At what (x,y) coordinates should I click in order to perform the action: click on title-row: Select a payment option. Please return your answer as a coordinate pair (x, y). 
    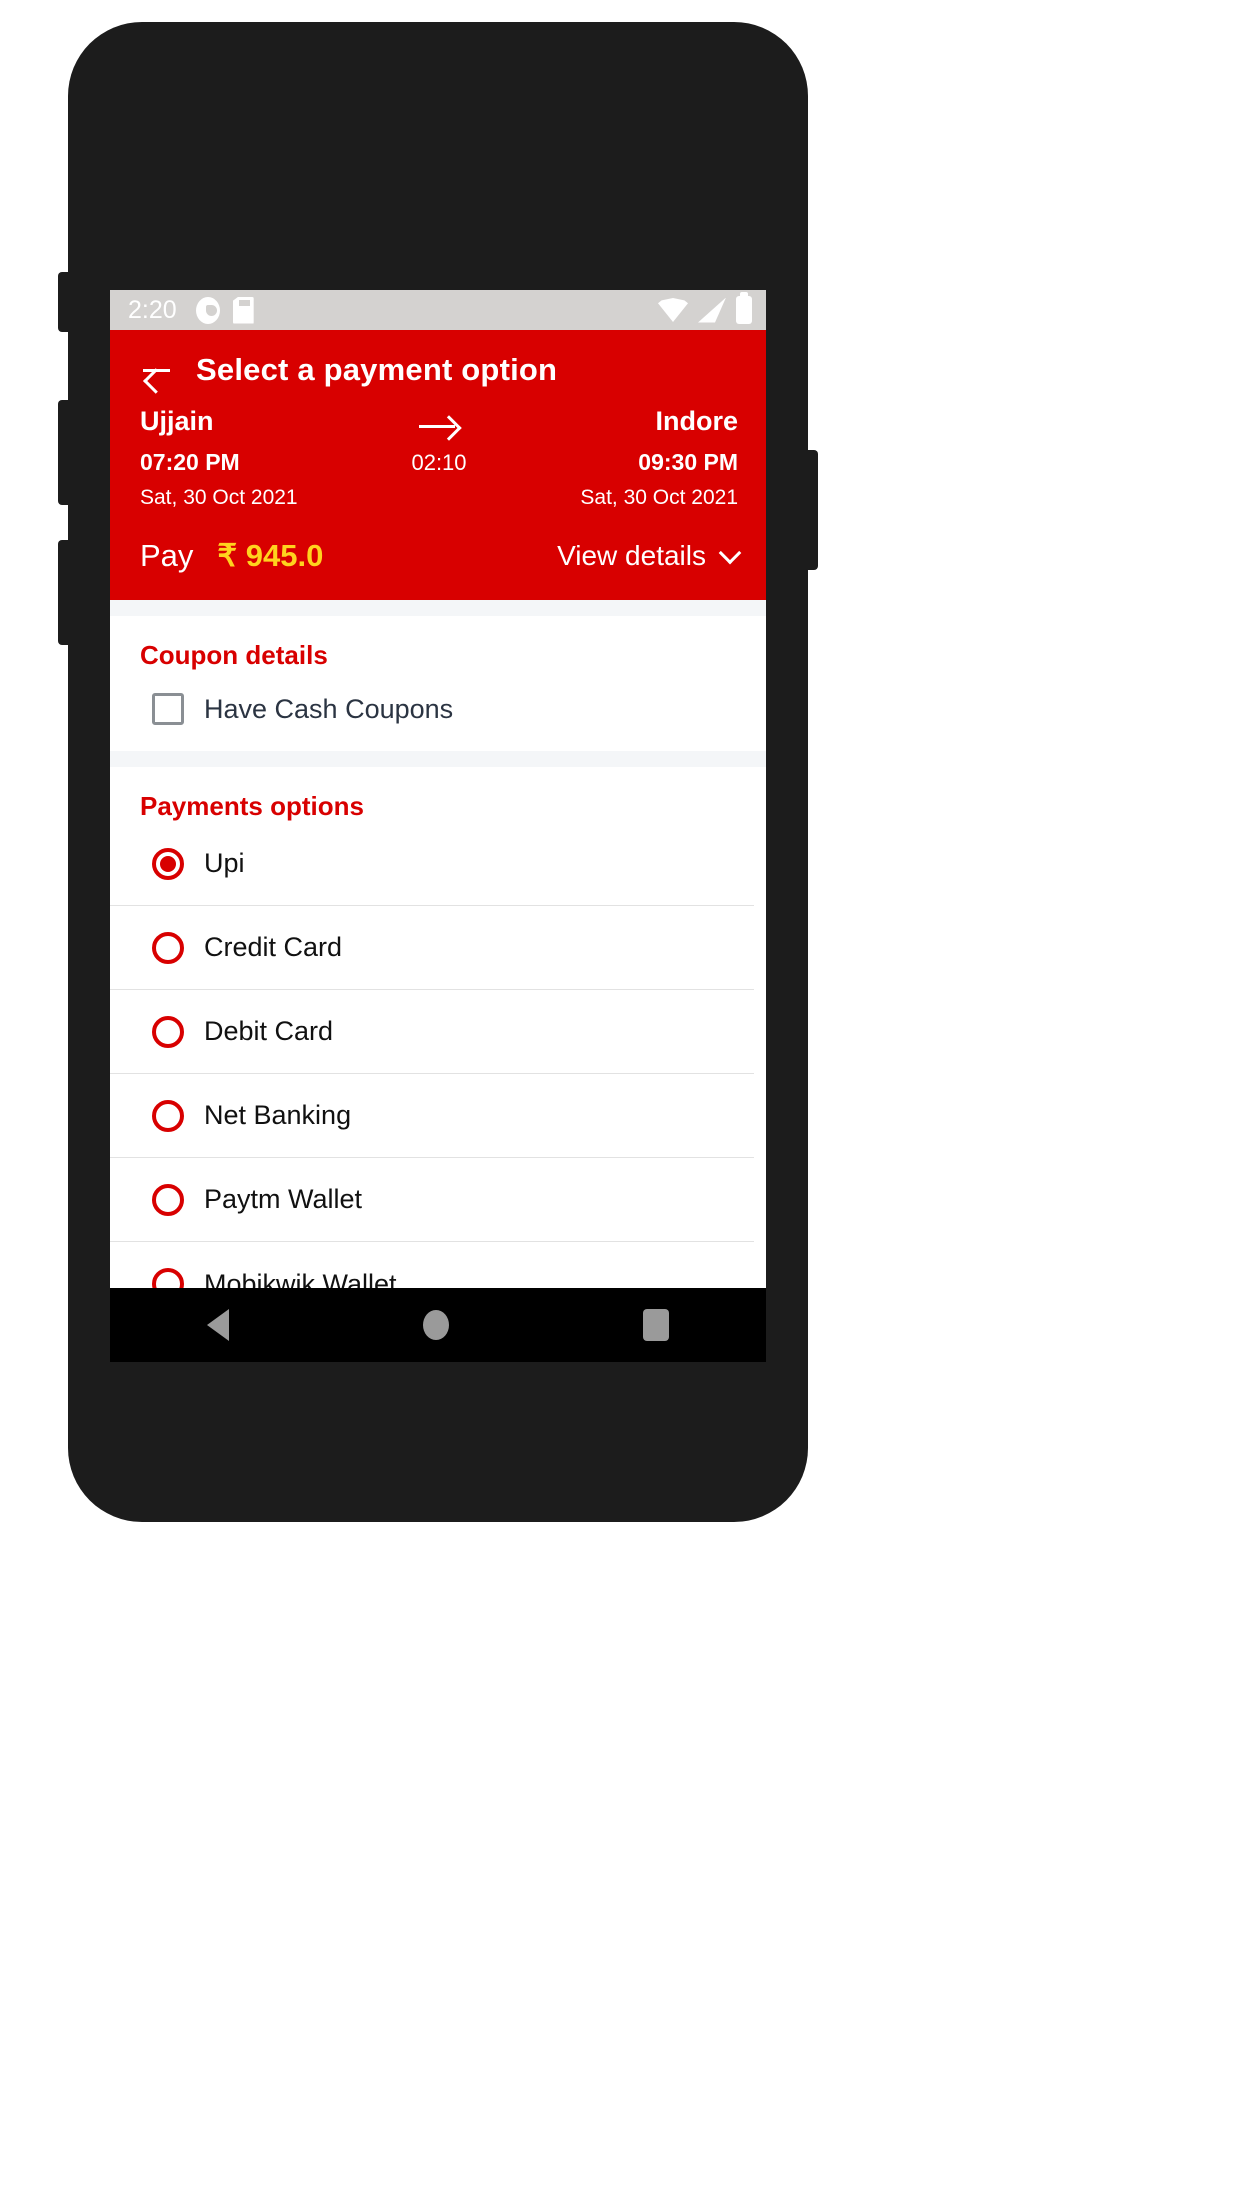
    Looking at the image, I should click on (438, 368).